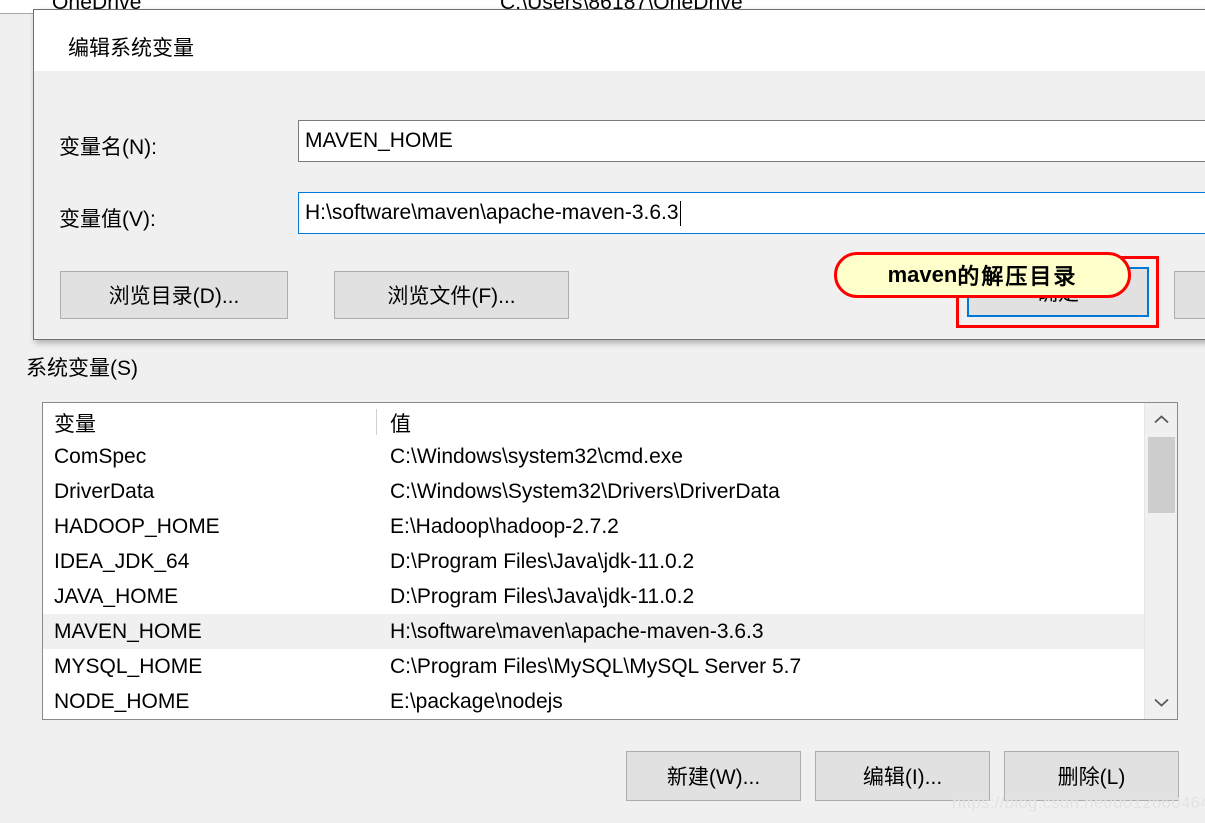 This screenshot has width=1205, height=823. What do you see at coordinates (116, 596) in the screenshot?
I see `cell-variable-name: JAVA_HOME` at bounding box center [116, 596].